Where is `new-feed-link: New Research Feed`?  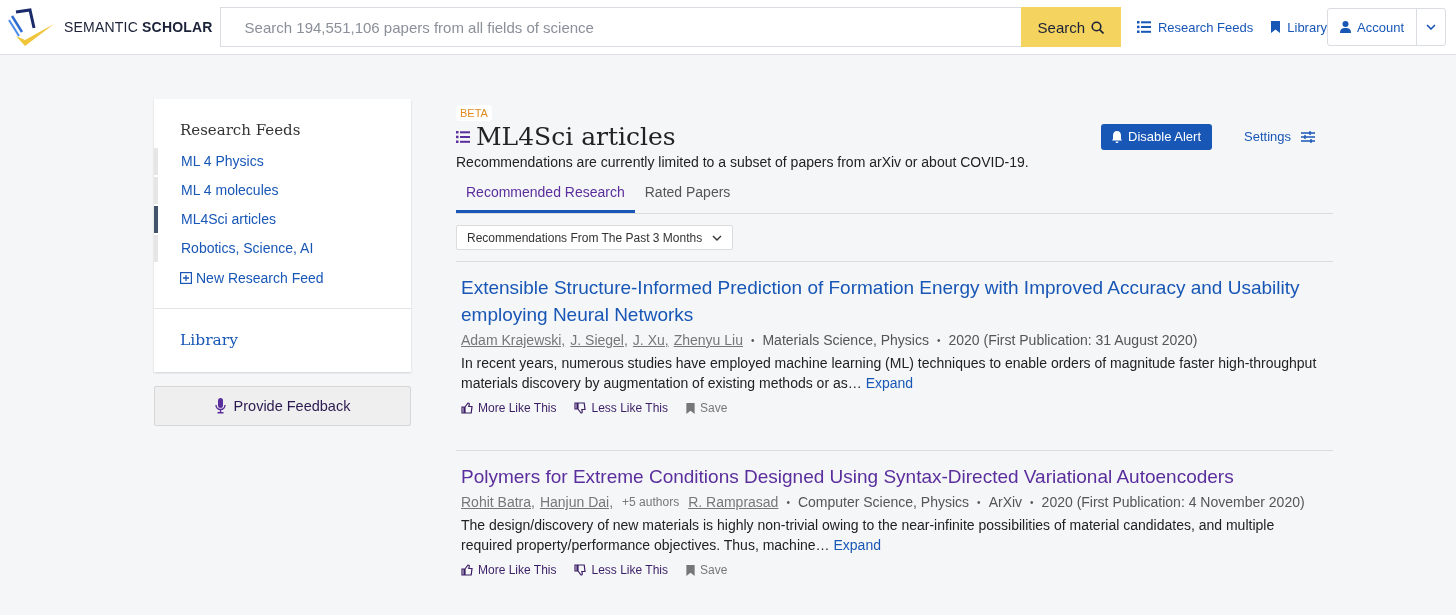
new-feed-link: New Research Feed is located at coordinates (282, 278).